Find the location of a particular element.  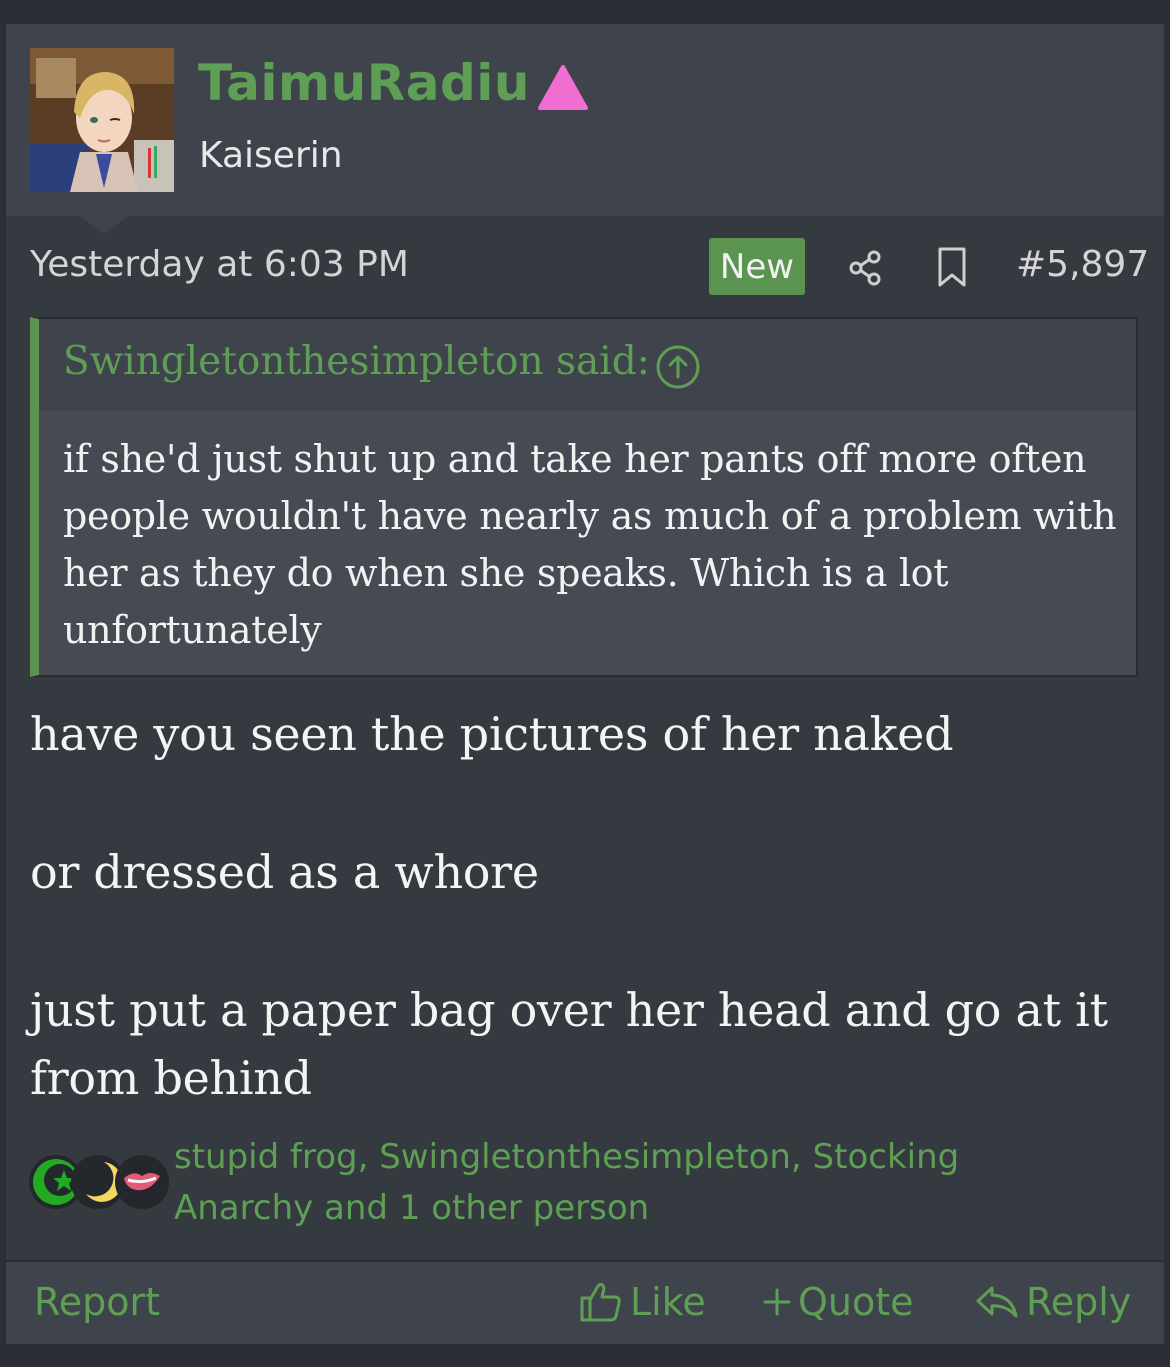

reaction-icons is located at coordinates (101, 1182).